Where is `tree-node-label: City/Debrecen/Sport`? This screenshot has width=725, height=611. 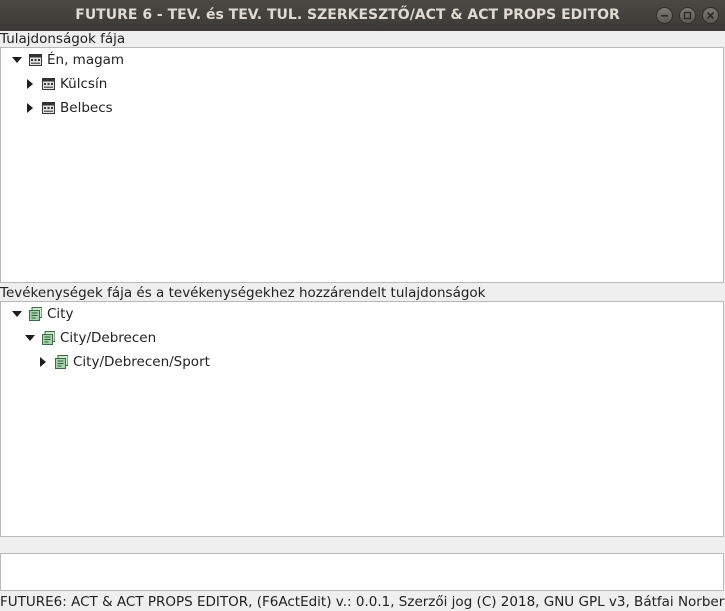
tree-node-label: City/Debrecen/Sport is located at coordinates (141, 362).